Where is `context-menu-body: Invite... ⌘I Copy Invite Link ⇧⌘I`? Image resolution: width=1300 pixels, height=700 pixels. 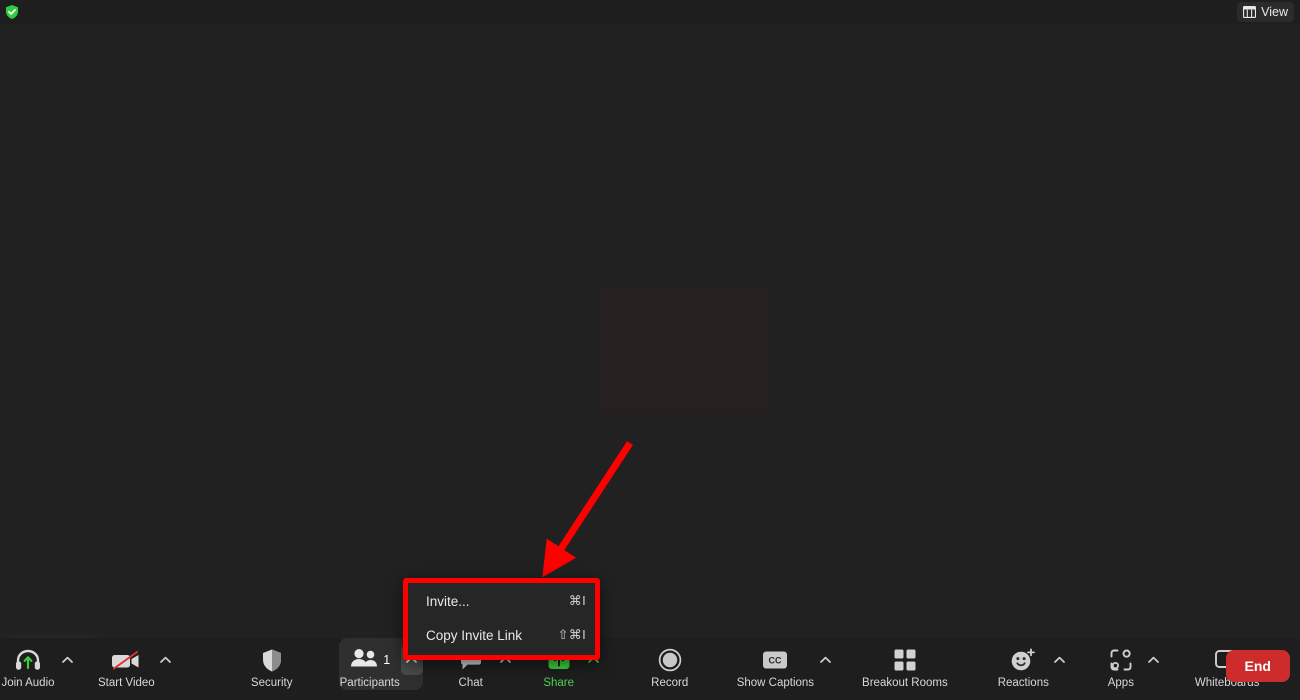
context-menu-body: Invite... ⌘I Copy Invite Link ⇧⌘I is located at coordinates (501, 619).